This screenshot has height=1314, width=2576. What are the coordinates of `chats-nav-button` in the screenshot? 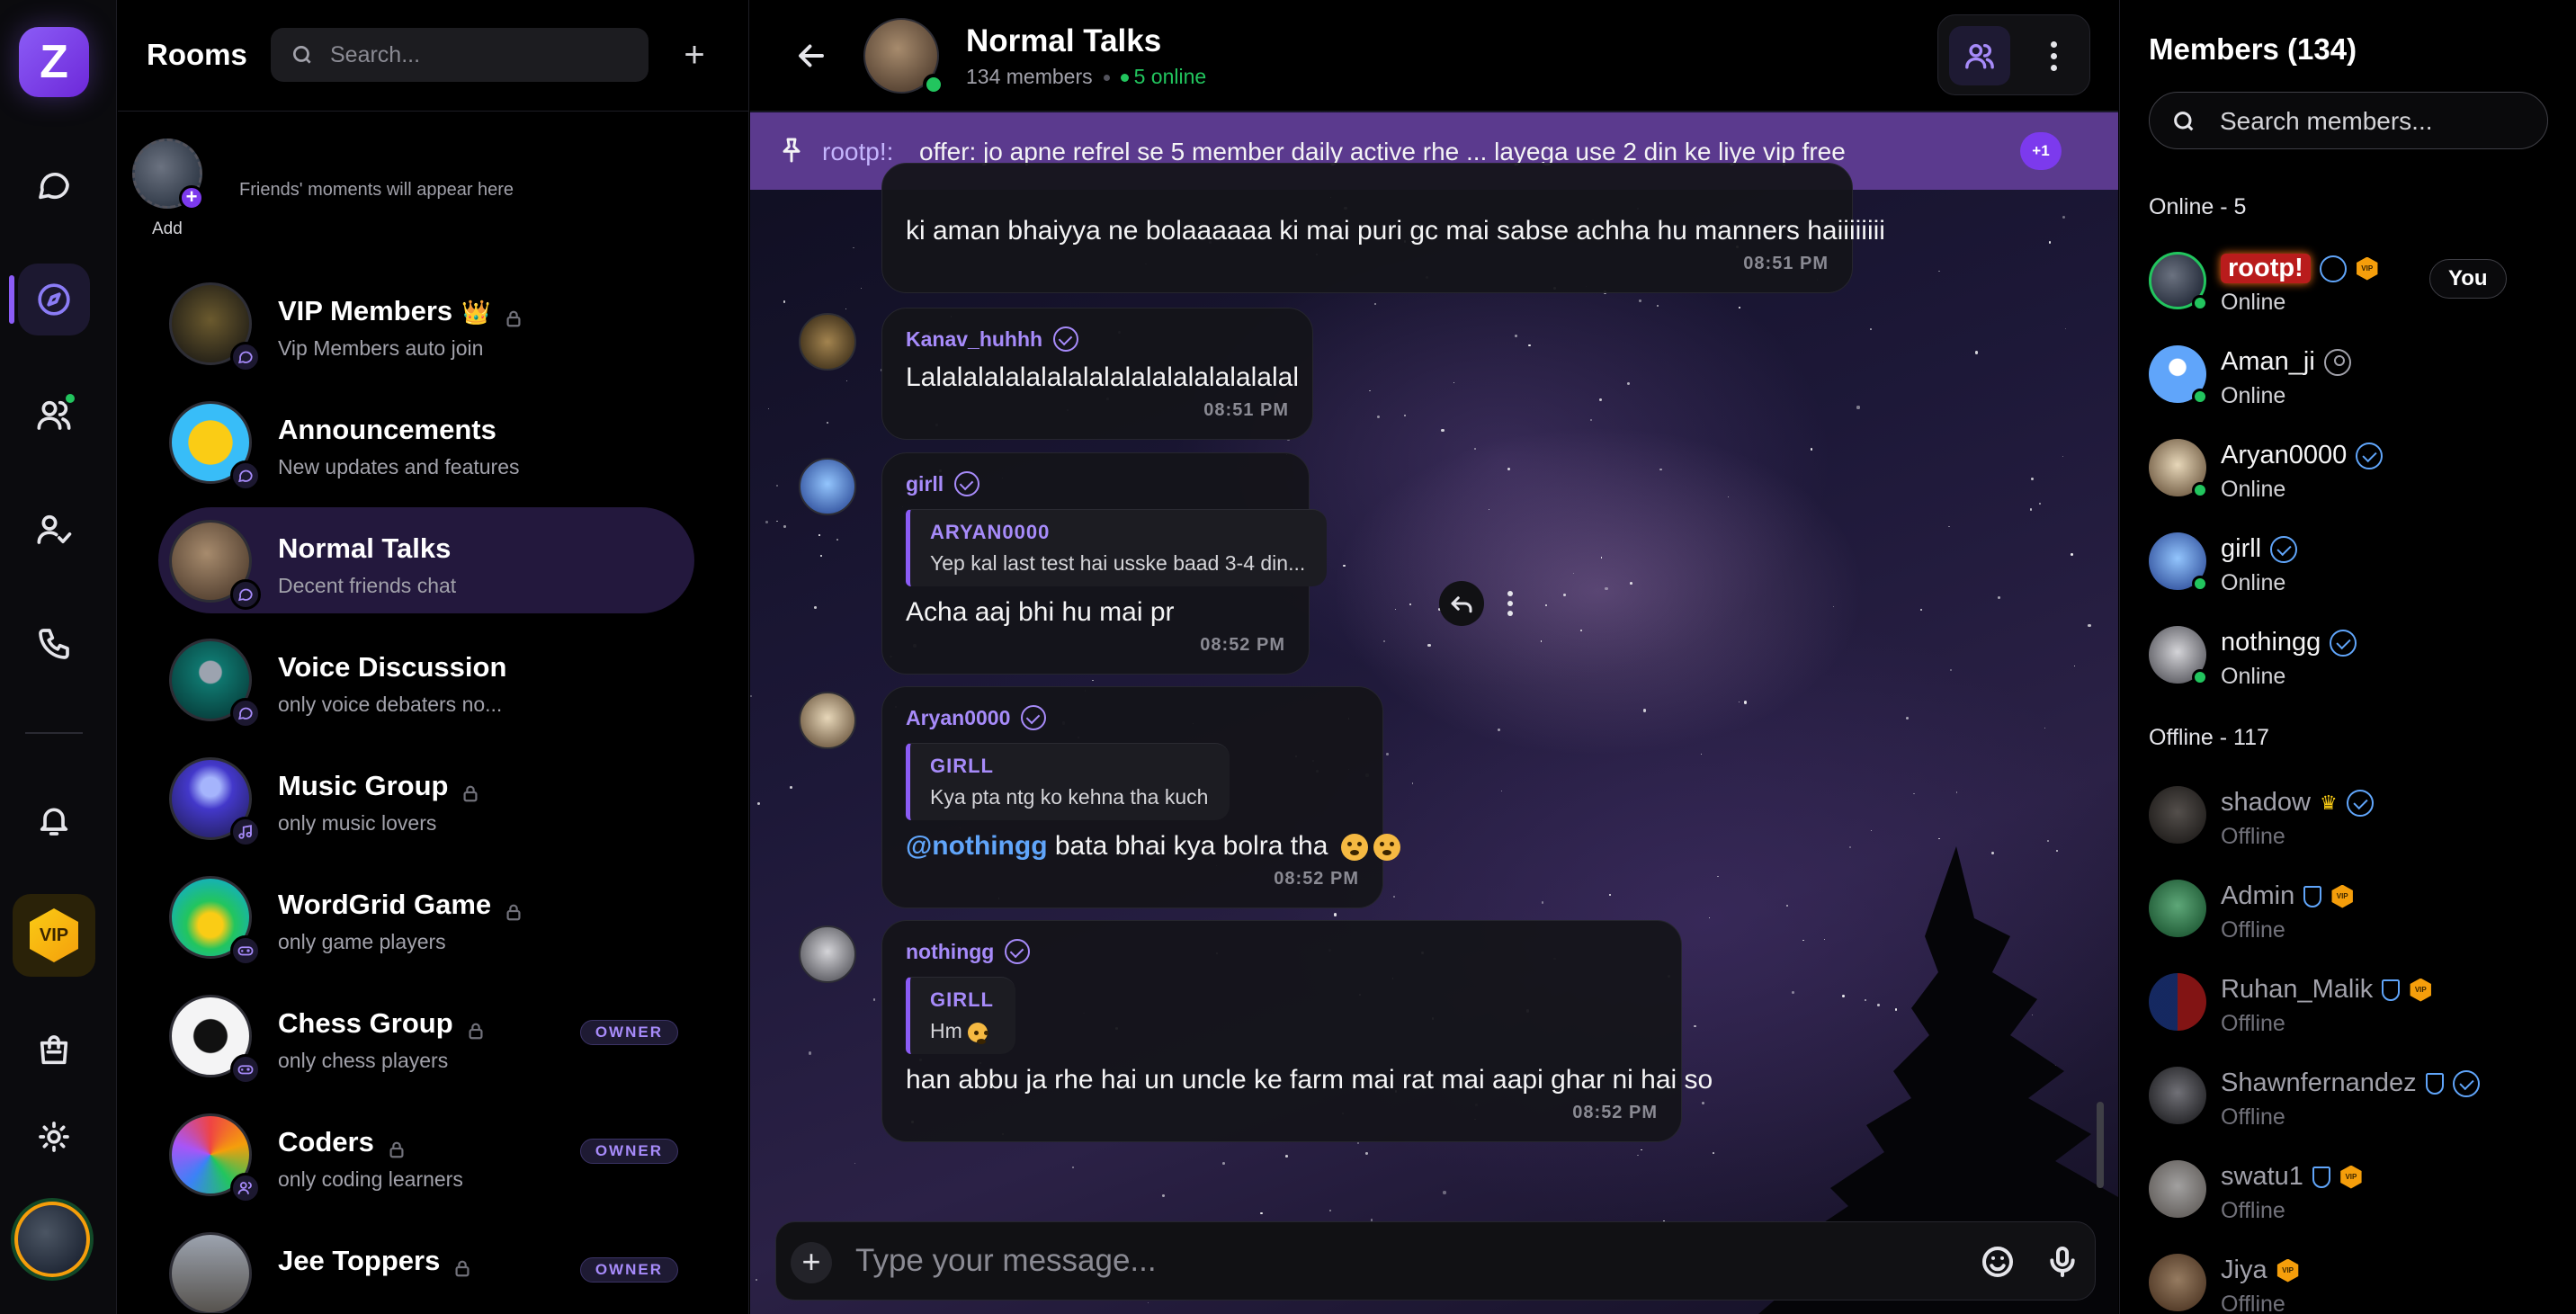 It's located at (54, 185).